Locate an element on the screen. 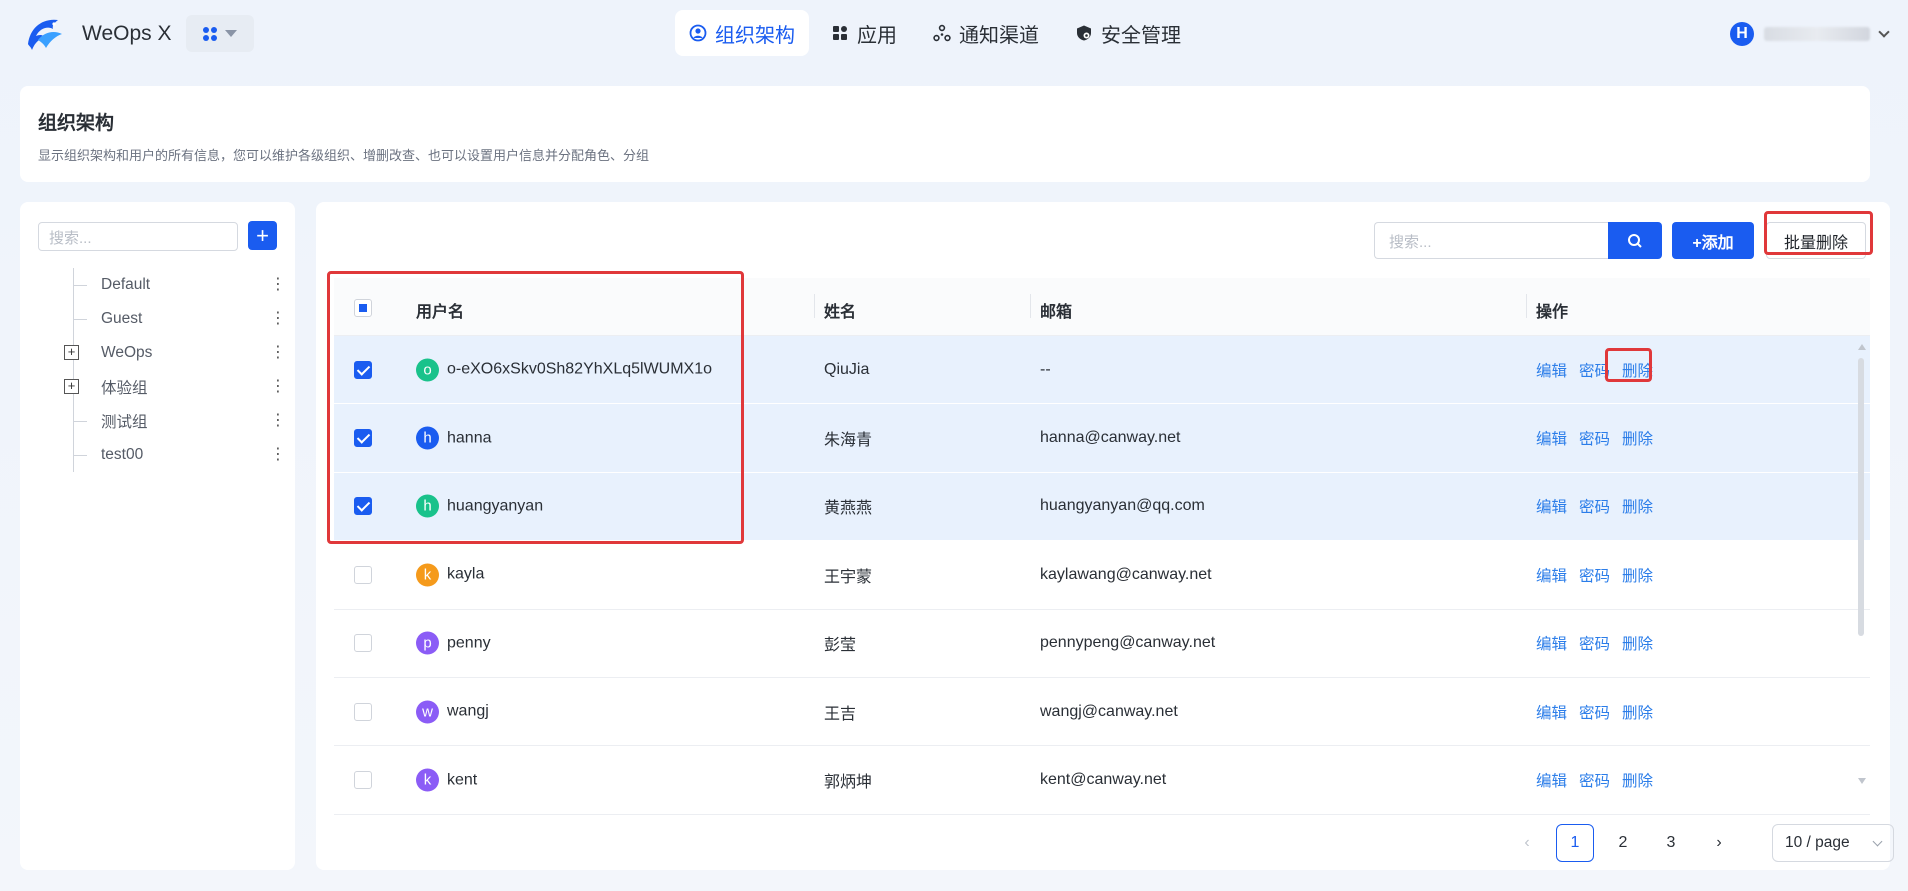 Image resolution: width=1908 pixels, height=891 pixels. page-button-3: 3 is located at coordinates (1671, 843).